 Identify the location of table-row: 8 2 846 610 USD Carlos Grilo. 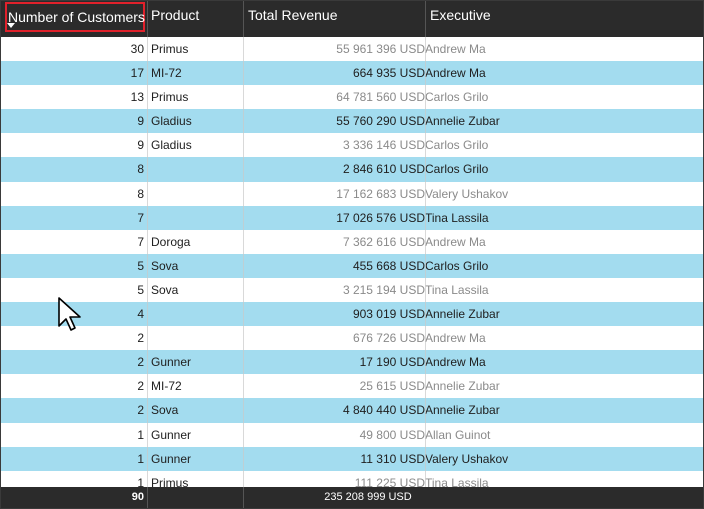
(352, 169).